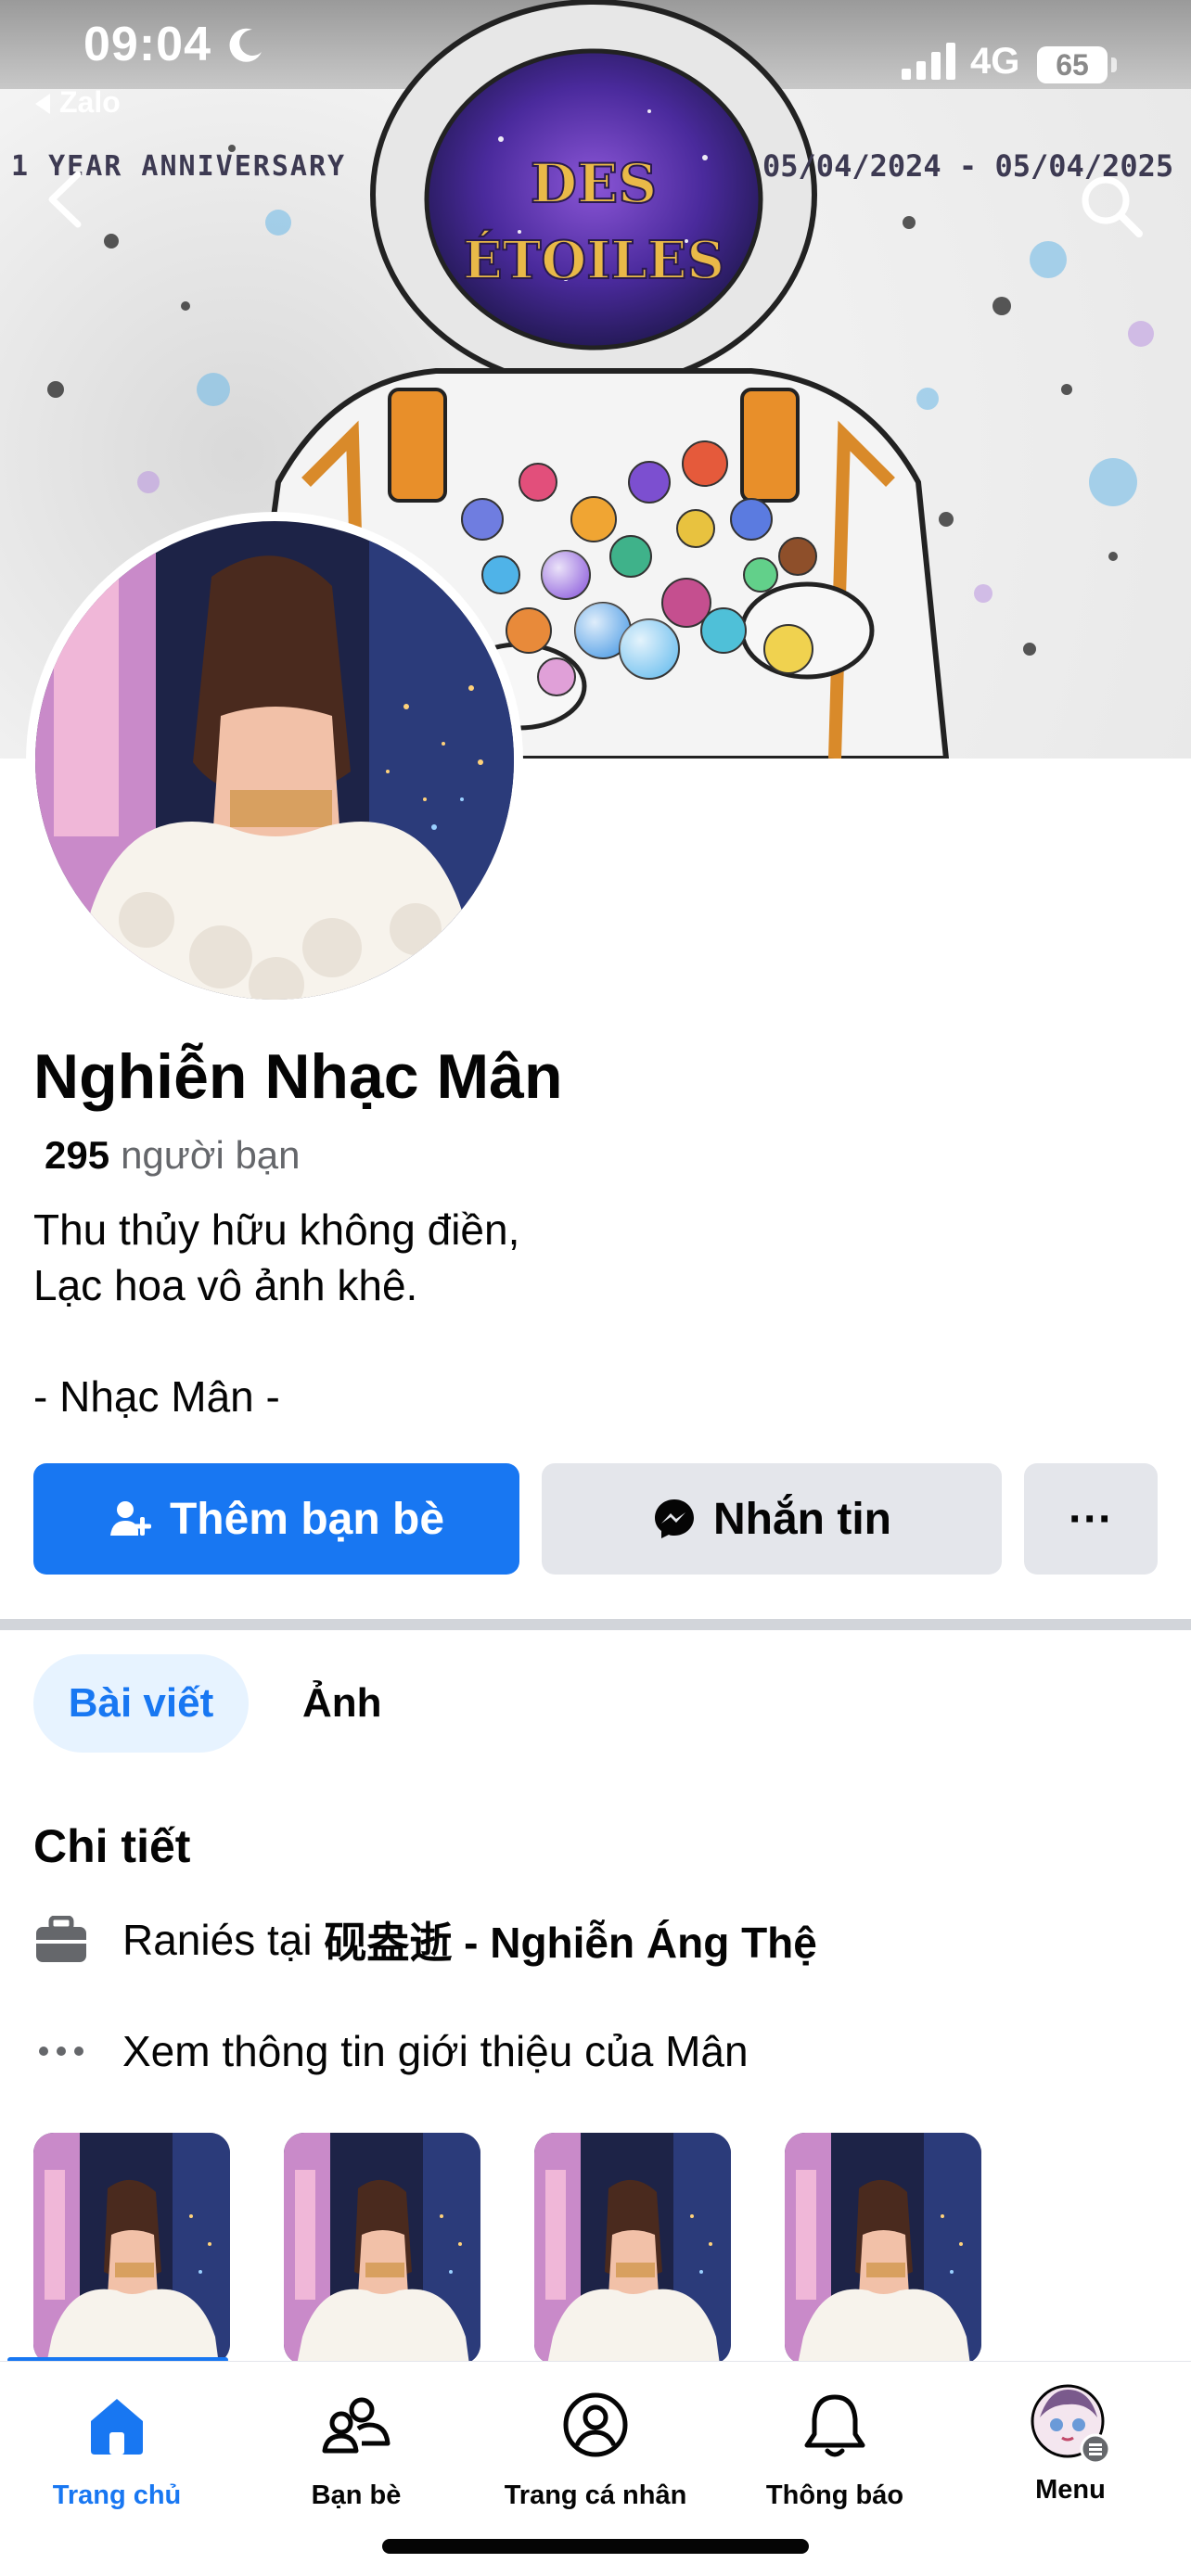 This screenshot has width=1191, height=2576. What do you see at coordinates (117, 2495) in the screenshot?
I see `nav-home-label: Trang chủ` at bounding box center [117, 2495].